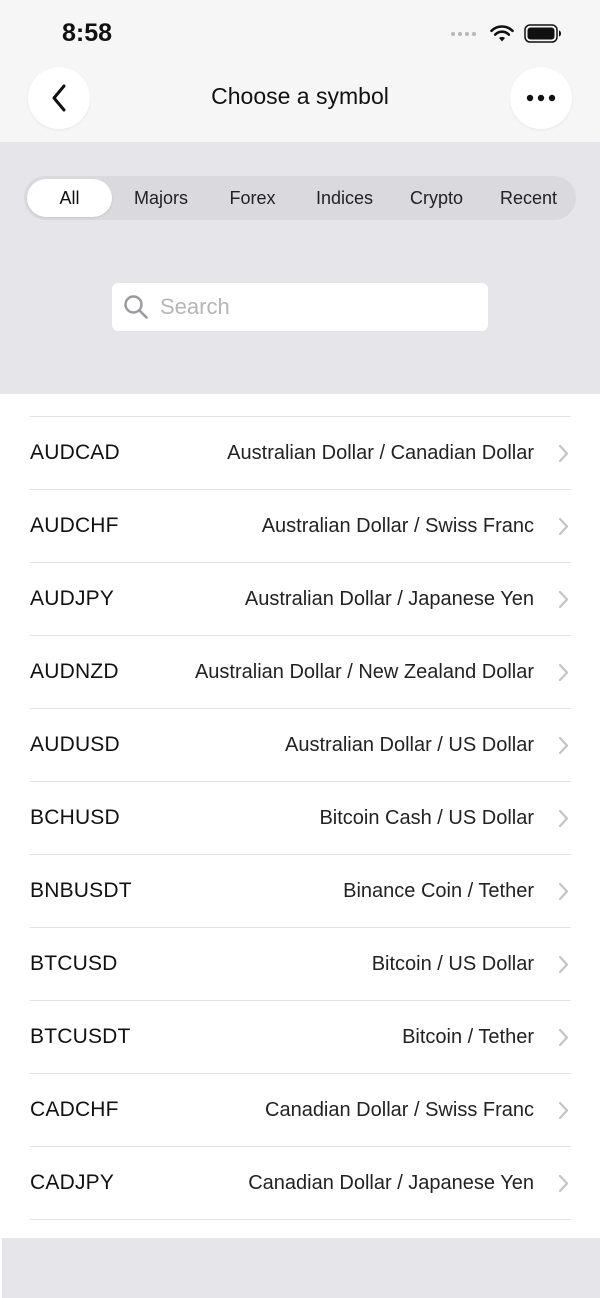  I want to click on symbol-code: BTCUSD, so click(74, 963).